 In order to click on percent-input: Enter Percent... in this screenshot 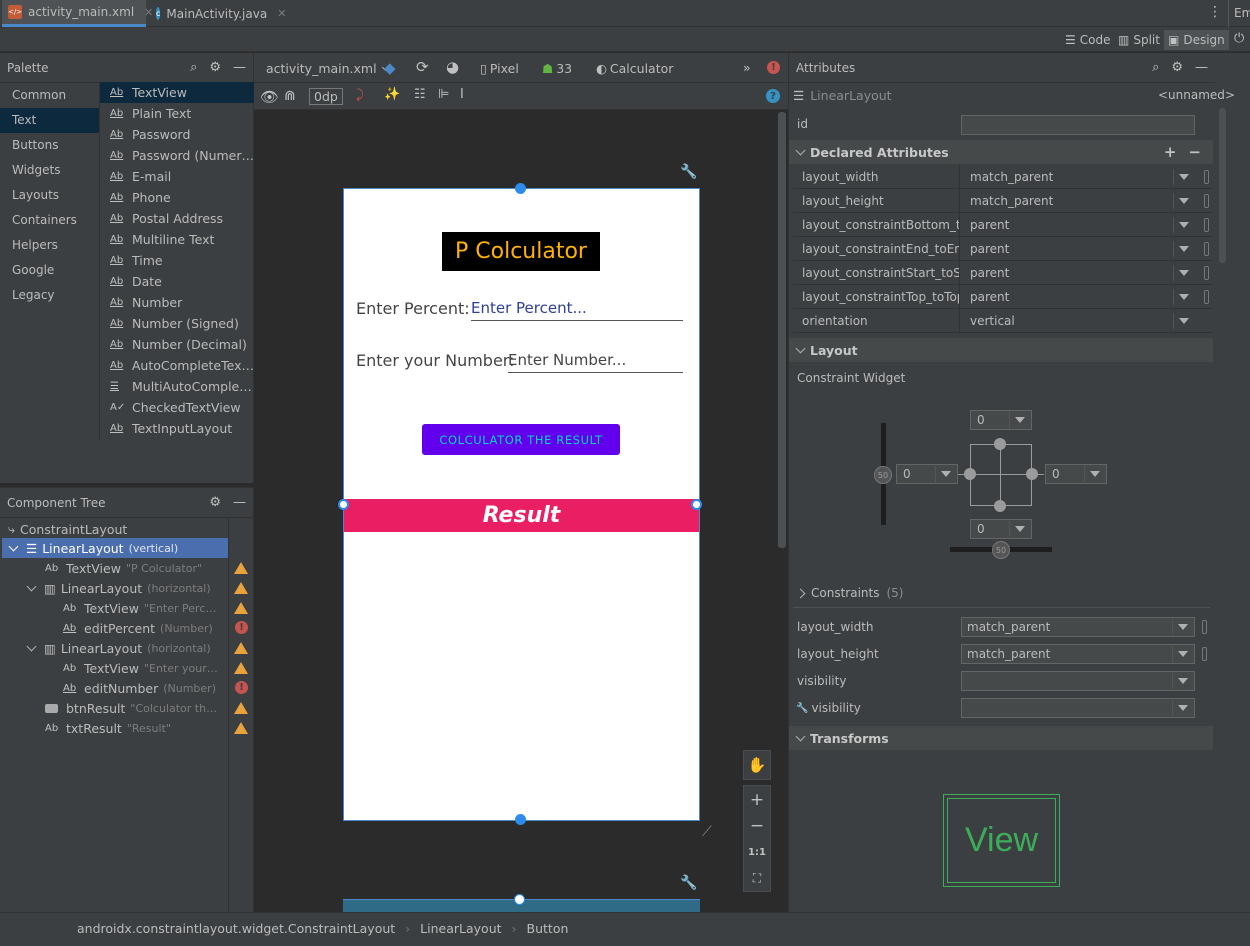, I will do `click(577, 310)`.